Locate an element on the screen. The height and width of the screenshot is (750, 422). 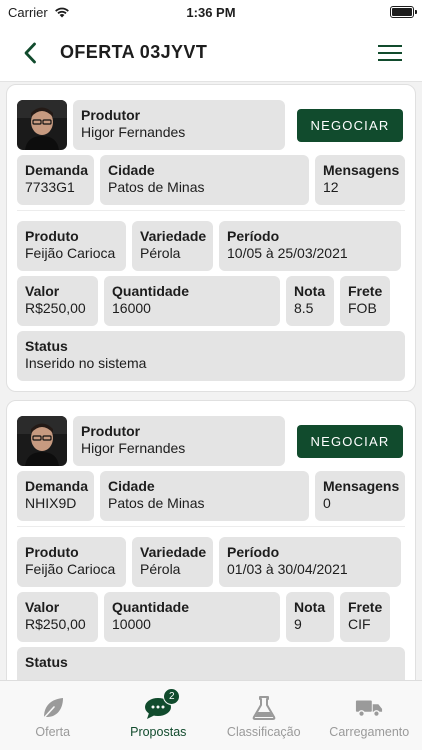
tab-propostas: 2 Propostas is located at coordinates (159, 715).